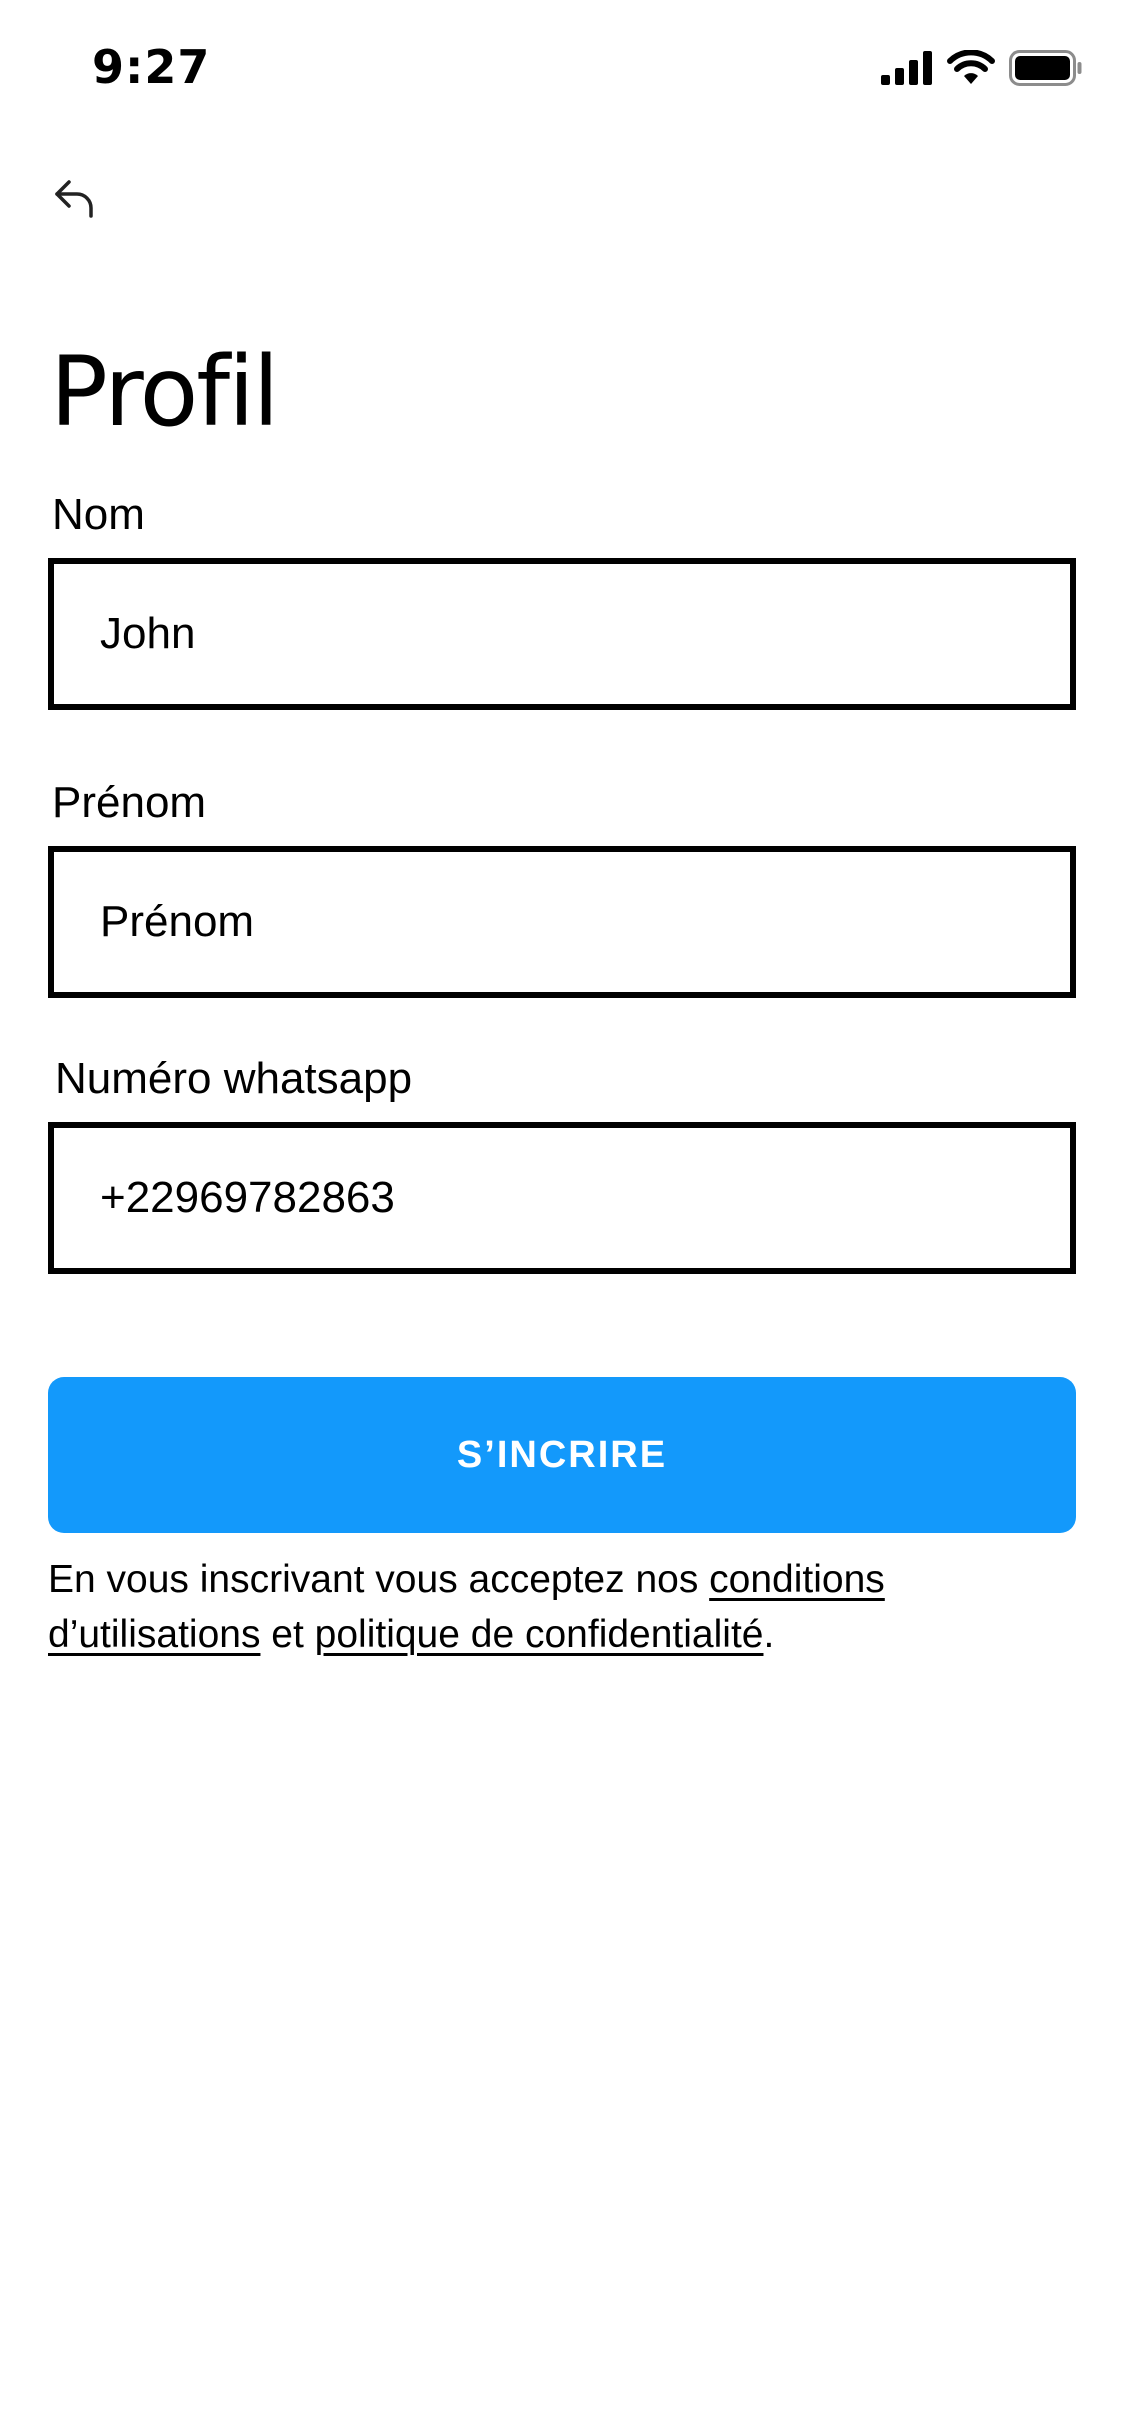 The width and height of the screenshot is (1125, 2436). Describe the element at coordinates (129, 802) in the screenshot. I see `prenom-label: Prénom` at that location.